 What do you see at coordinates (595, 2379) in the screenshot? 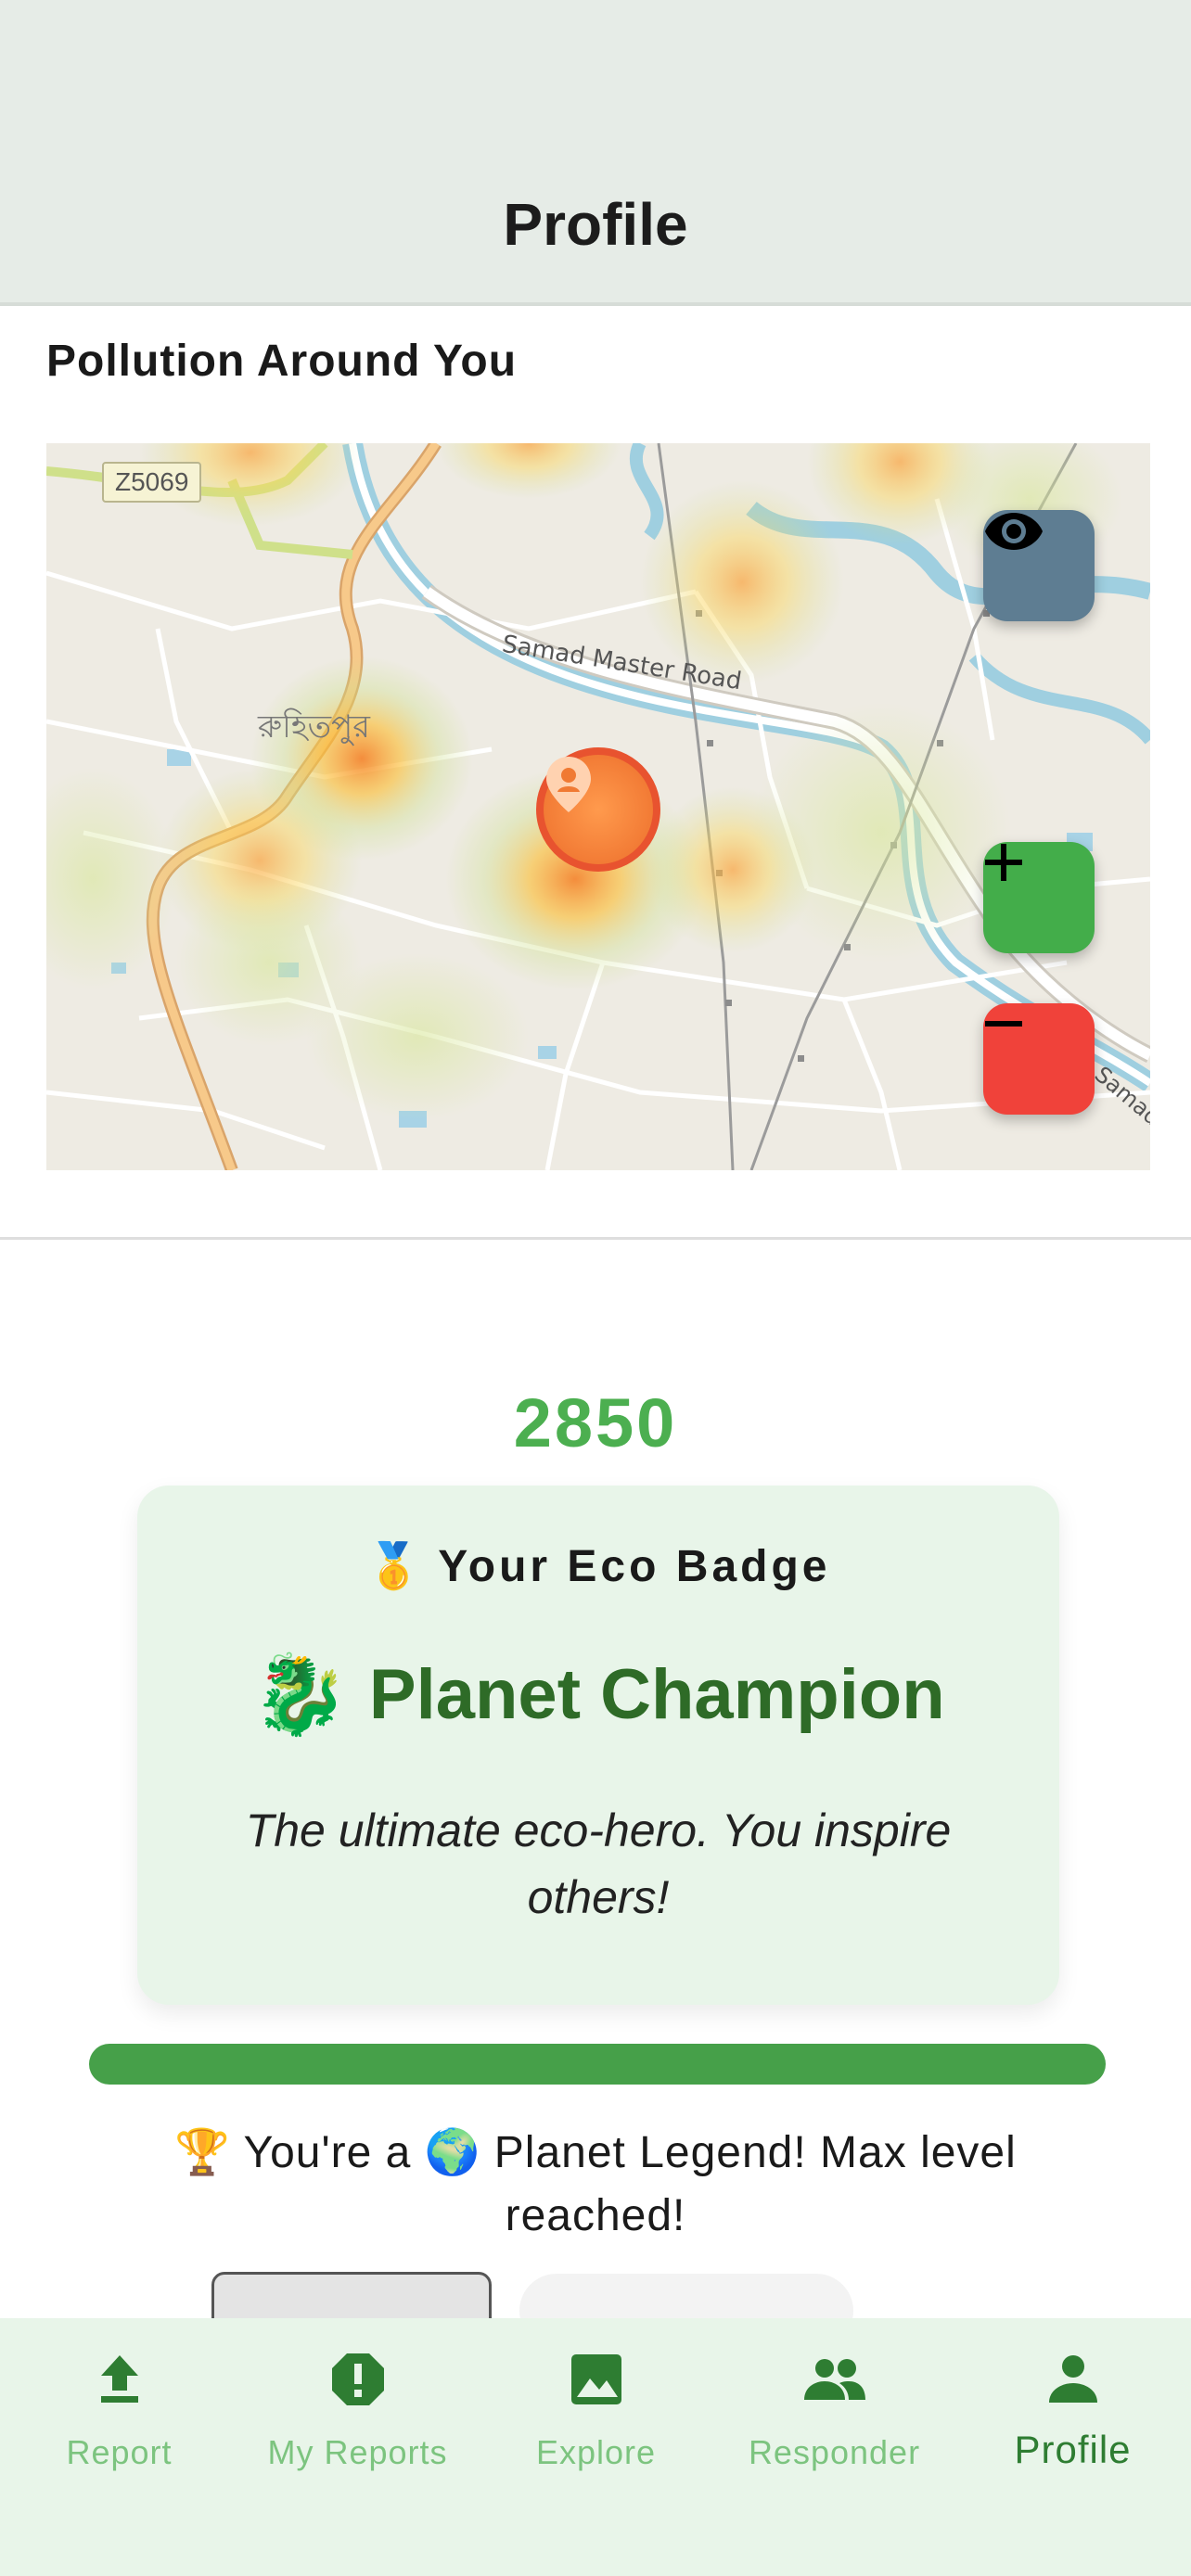
I see `image-icon` at bounding box center [595, 2379].